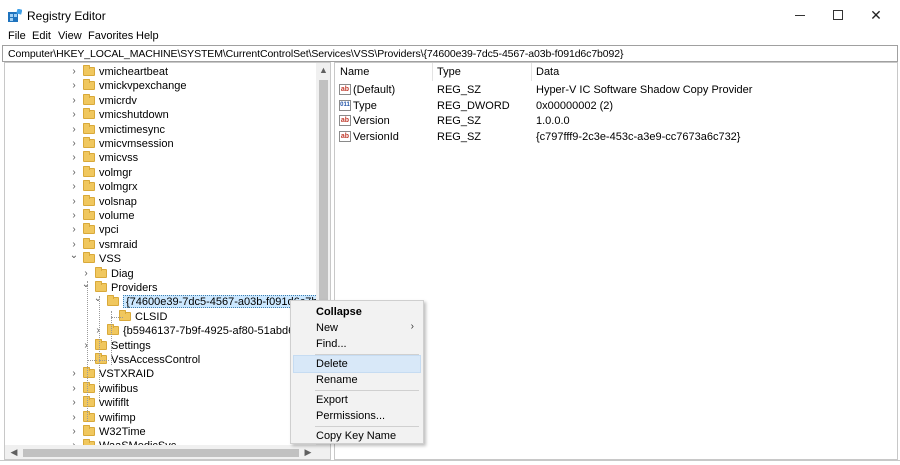  What do you see at coordinates (327, 328) in the screenshot?
I see `context-item-label: New` at bounding box center [327, 328].